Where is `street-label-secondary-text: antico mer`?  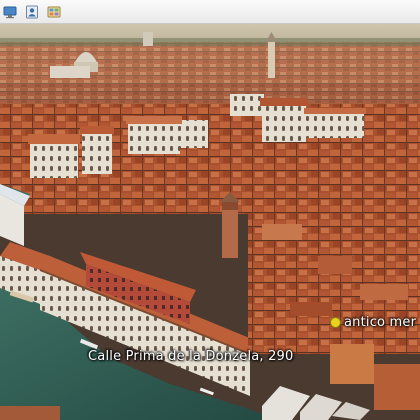 street-label-secondary-text: antico mer is located at coordinates (380, 322).